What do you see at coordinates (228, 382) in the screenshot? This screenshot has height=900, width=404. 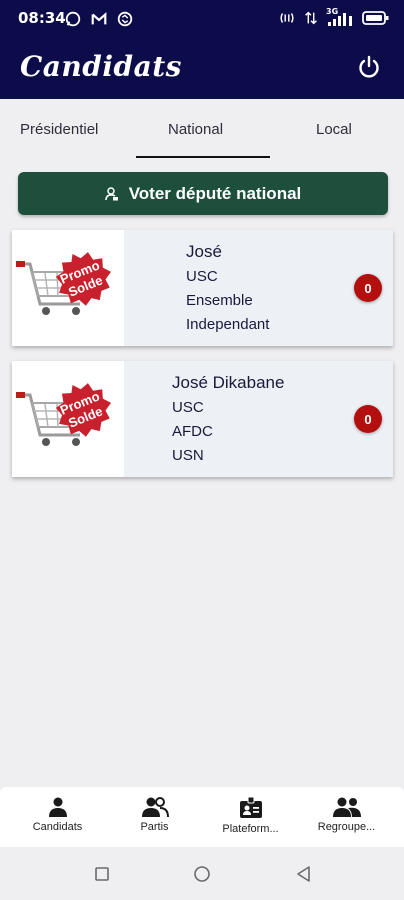 I see `candidate-name: José Dikabane` at bounding box center [228, 382].